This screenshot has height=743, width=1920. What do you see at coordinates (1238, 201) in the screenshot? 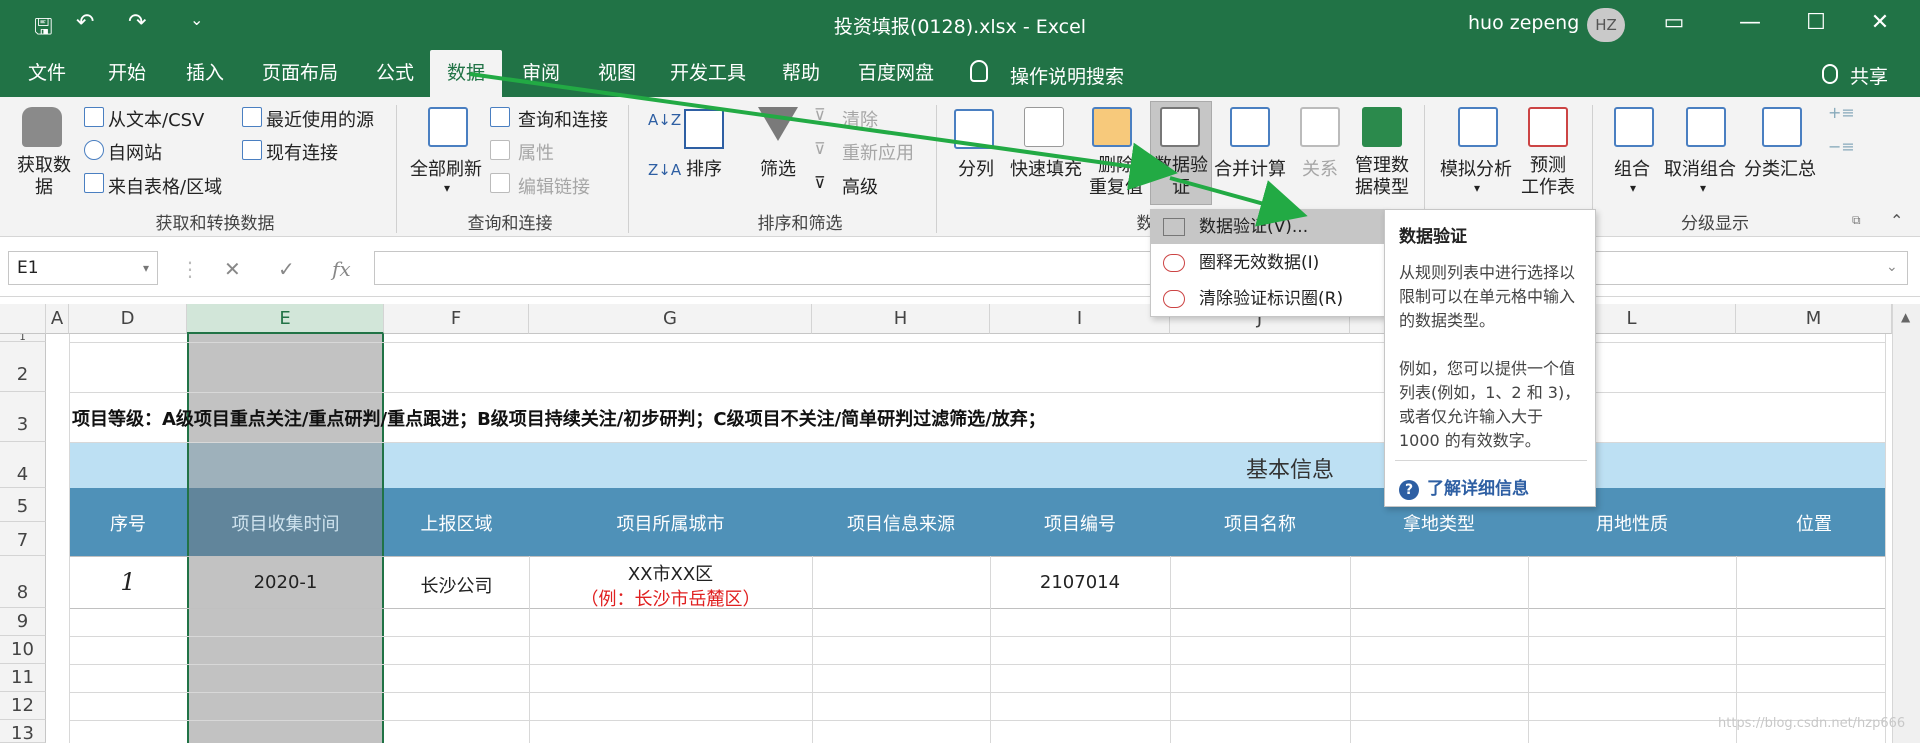
I see `arrow-validation-to-menu` at bounding box center [1238, 201].